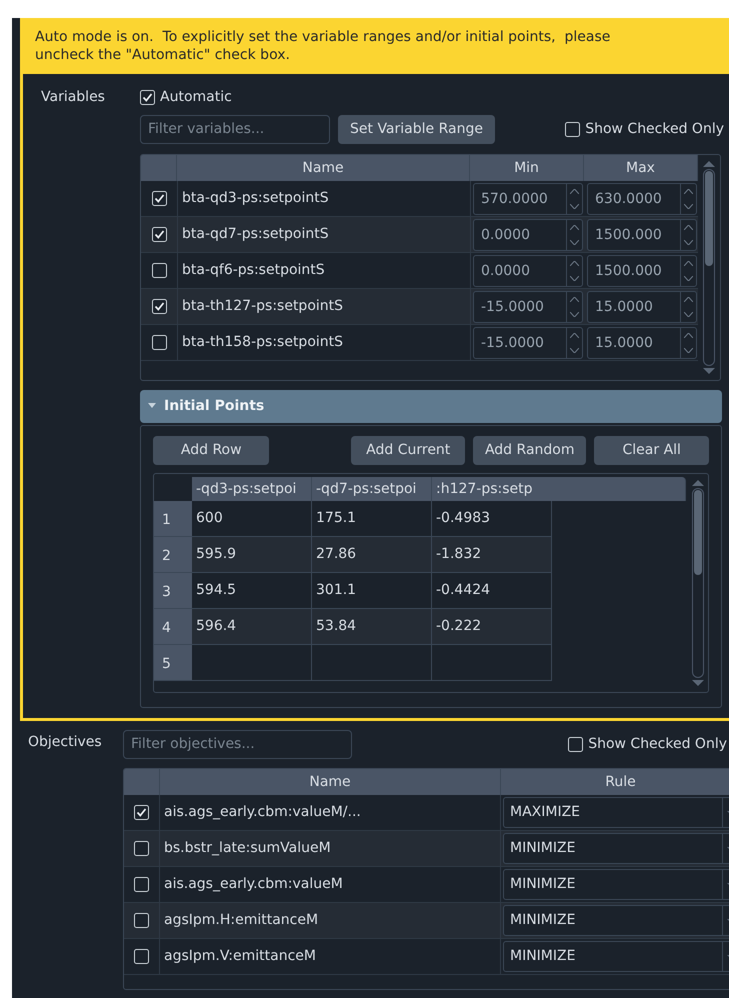  Describe the element at coordinates (431, 406) in the screenshot. I see `initial-points-header: Initial Points` at that location.